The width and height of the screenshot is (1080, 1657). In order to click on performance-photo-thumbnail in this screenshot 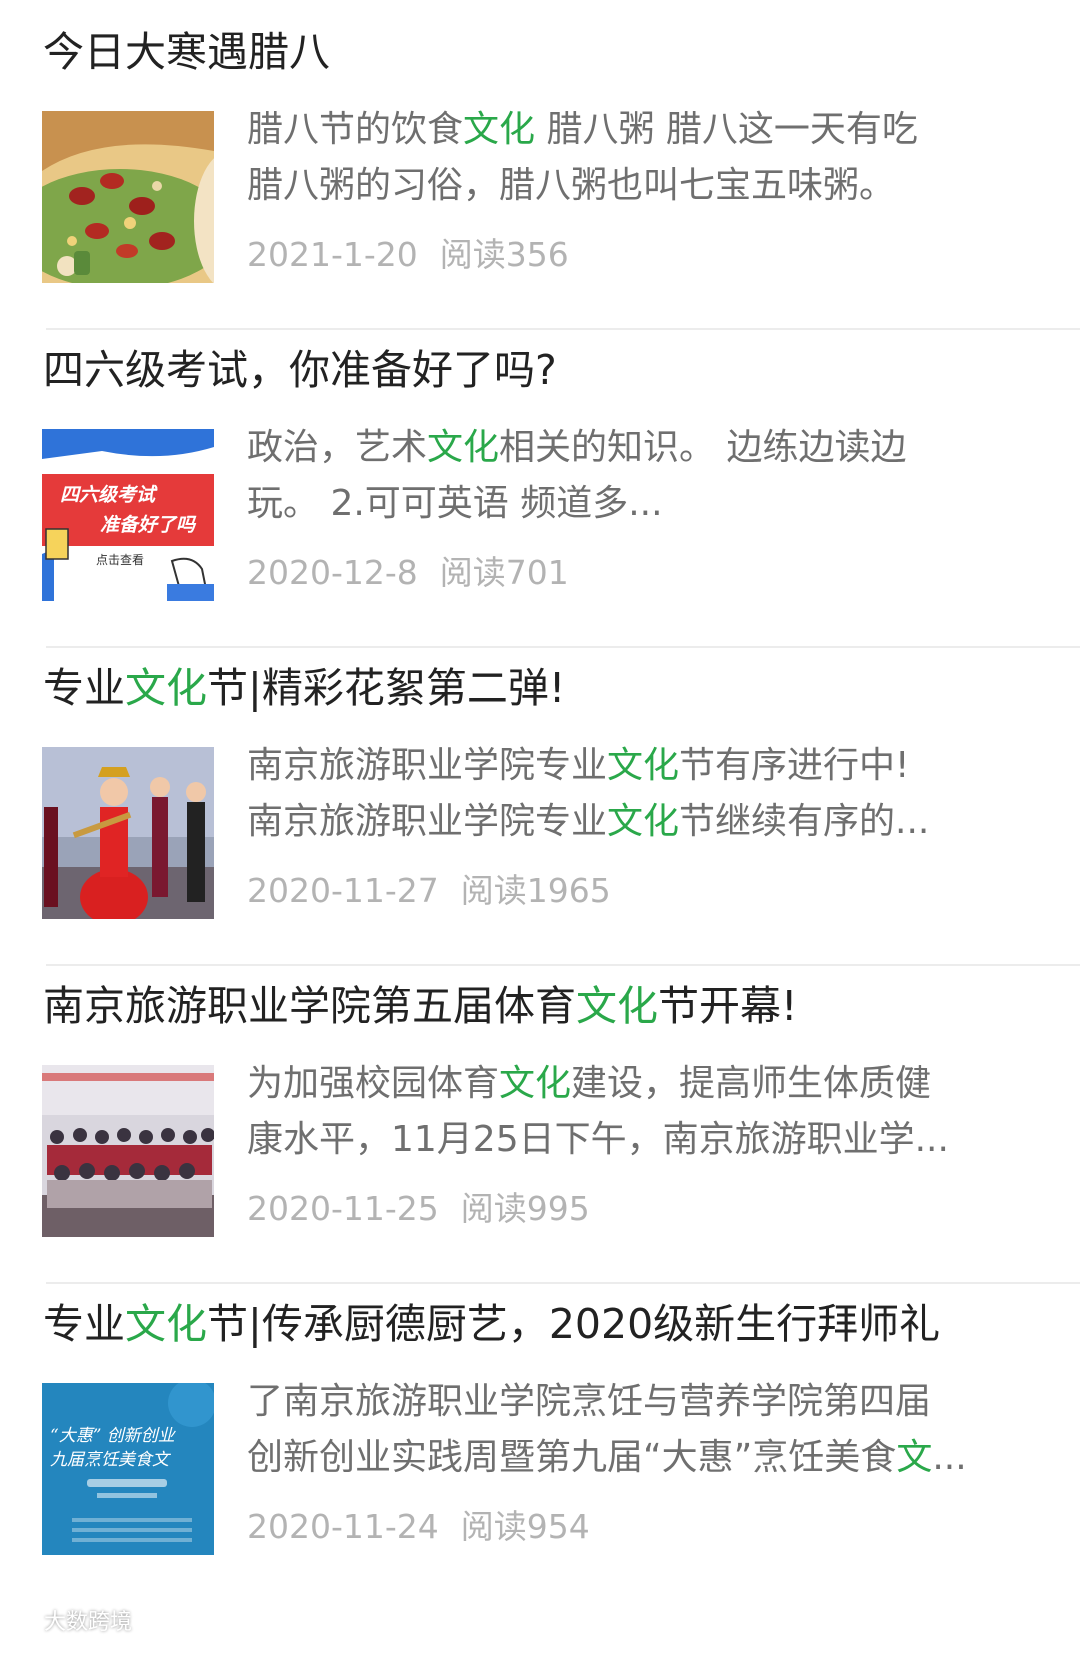, I will do `click(128, 833)`.